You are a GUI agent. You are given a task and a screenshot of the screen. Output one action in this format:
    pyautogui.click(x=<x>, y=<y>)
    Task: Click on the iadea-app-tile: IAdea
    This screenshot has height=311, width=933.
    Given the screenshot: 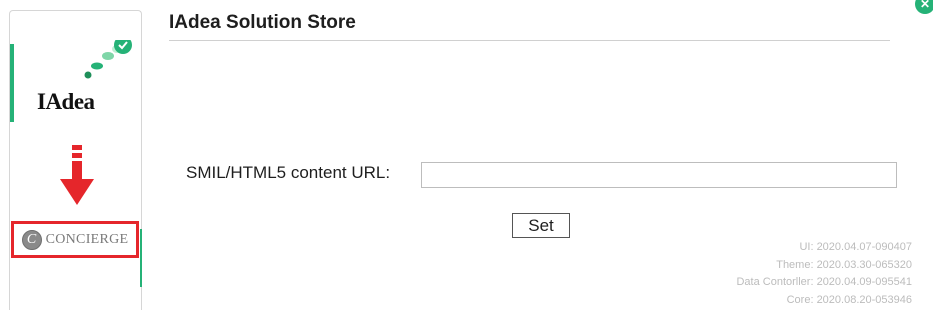 What is the action you would take?
    pyautogui.click(x=75, y=81)
    